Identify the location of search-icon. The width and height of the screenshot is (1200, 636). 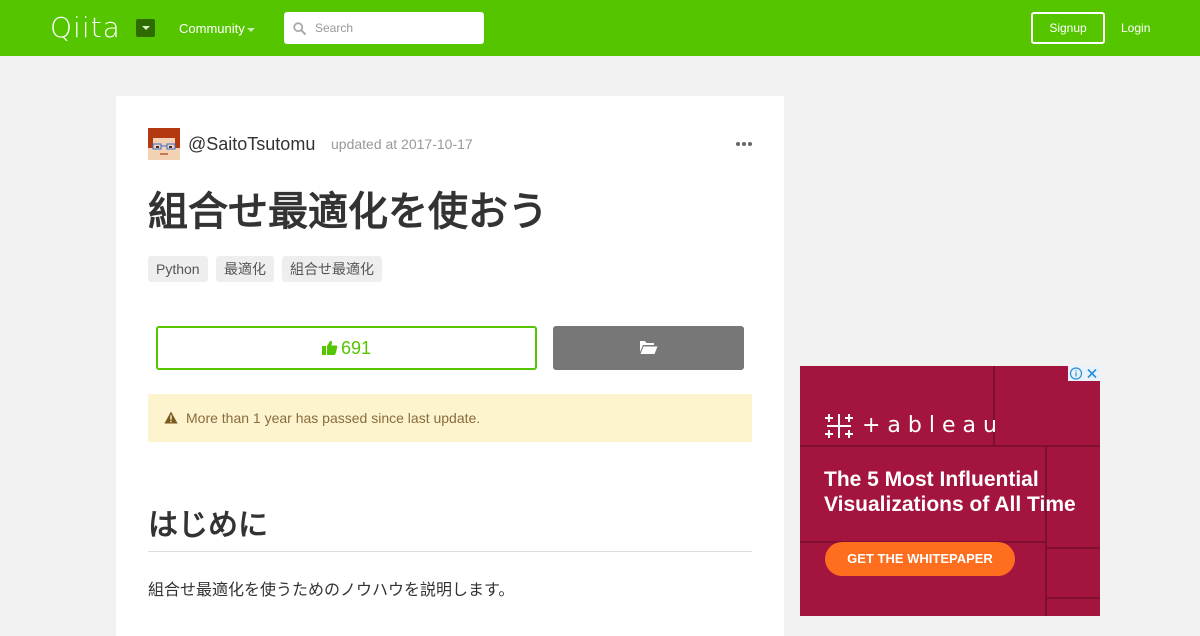
(299, 28).